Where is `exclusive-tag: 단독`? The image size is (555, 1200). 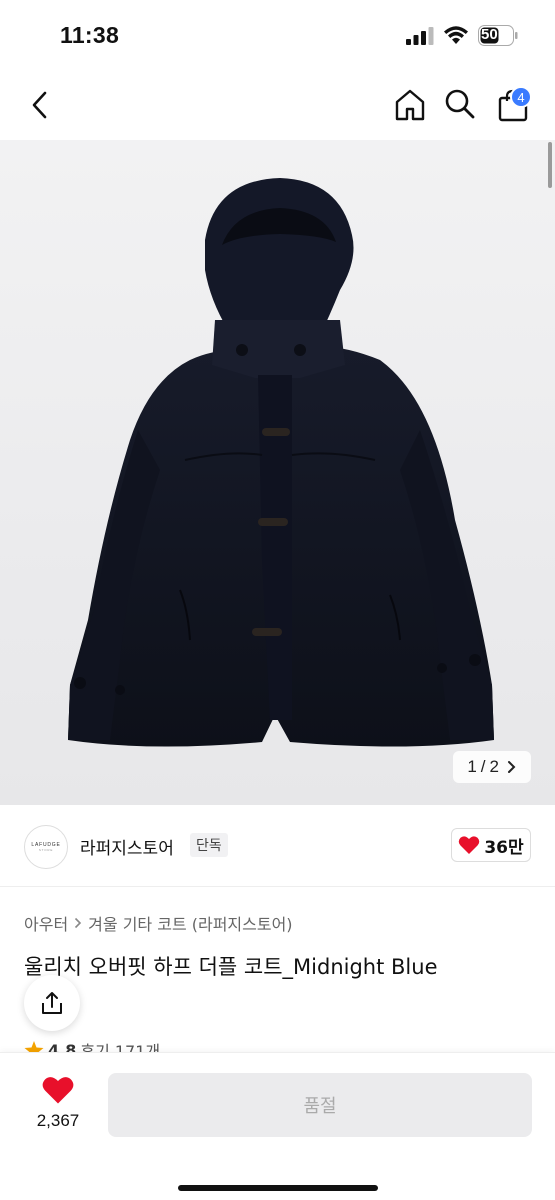 exclusive-tag: 단독 is located at coordinates (209, 845).